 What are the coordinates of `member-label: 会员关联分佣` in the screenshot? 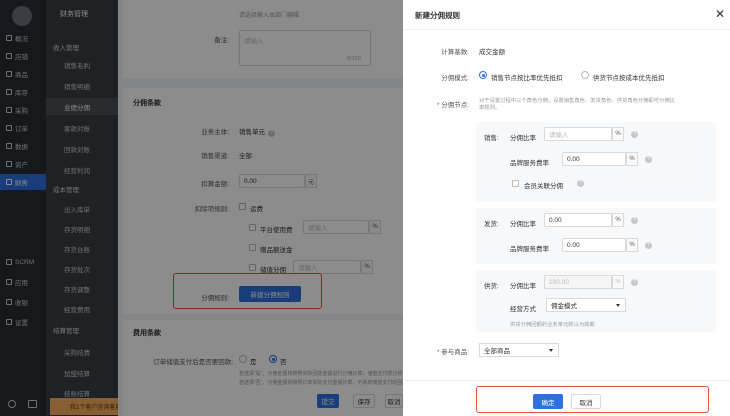 It's located at (543, 186).